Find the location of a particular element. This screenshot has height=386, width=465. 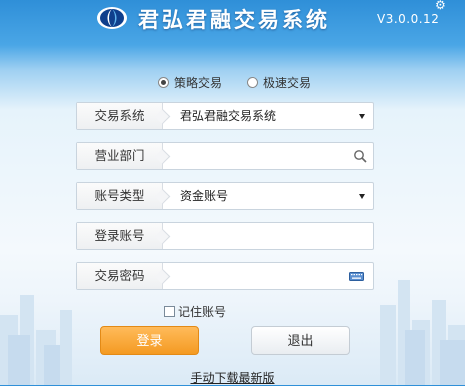

manual-download-link: 手动下载最新版 is located at coordinates (232, 377).